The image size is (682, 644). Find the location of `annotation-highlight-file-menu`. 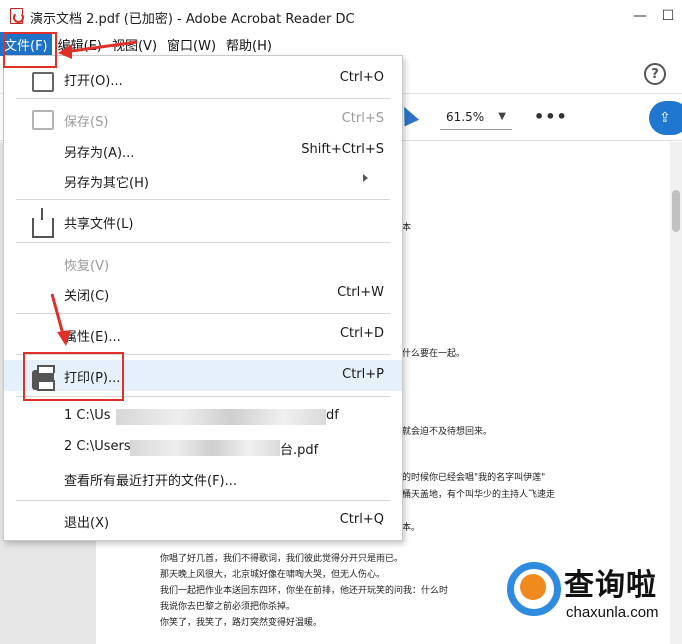

annotation-highlight-file-menu is located at coordinates (30, 50).